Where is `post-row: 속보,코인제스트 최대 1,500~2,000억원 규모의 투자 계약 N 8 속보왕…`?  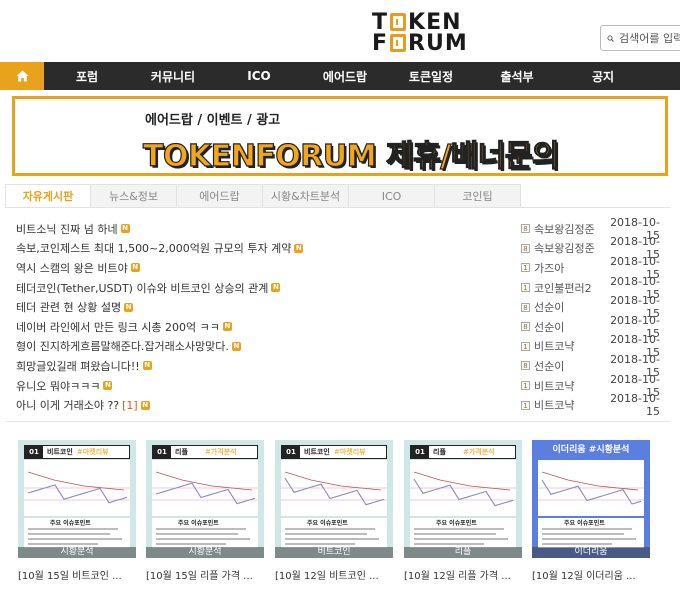
post-row: 속보,코인제스트 최대 1,500~2,000억원 규모의 투자 계약 N 8 속보왕… is located at coordinates (338, 248).